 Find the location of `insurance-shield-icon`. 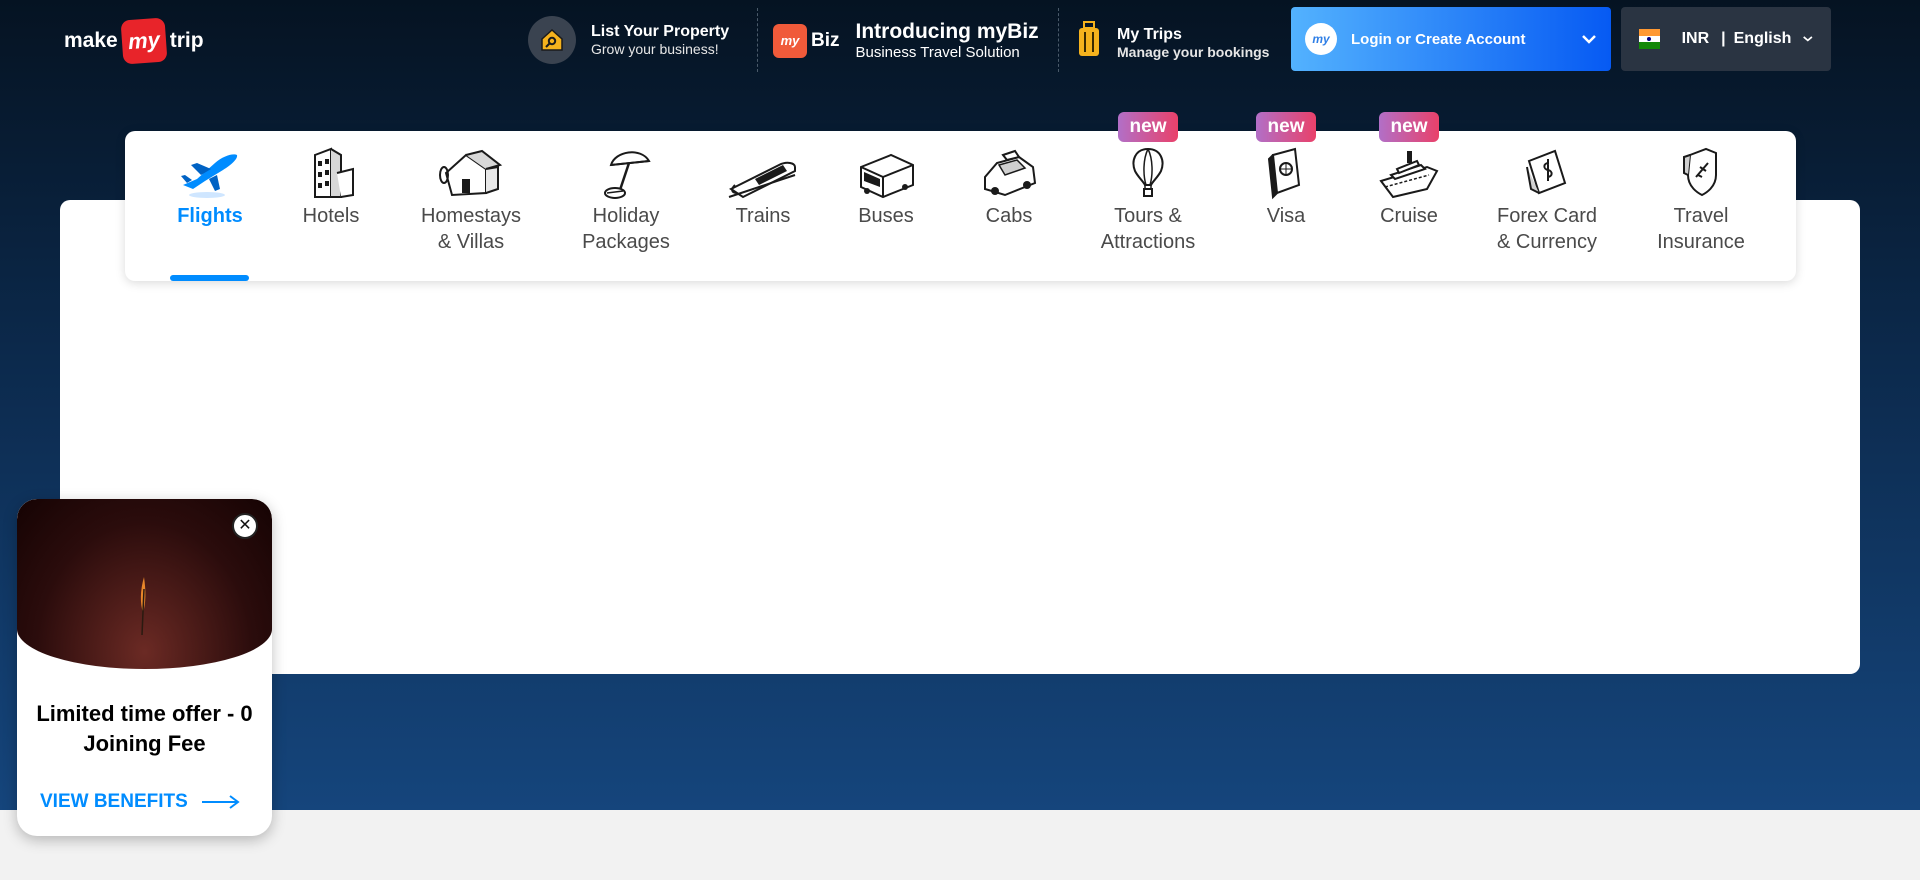

insurance-shield-icon is located at coordinates (1700, 172).